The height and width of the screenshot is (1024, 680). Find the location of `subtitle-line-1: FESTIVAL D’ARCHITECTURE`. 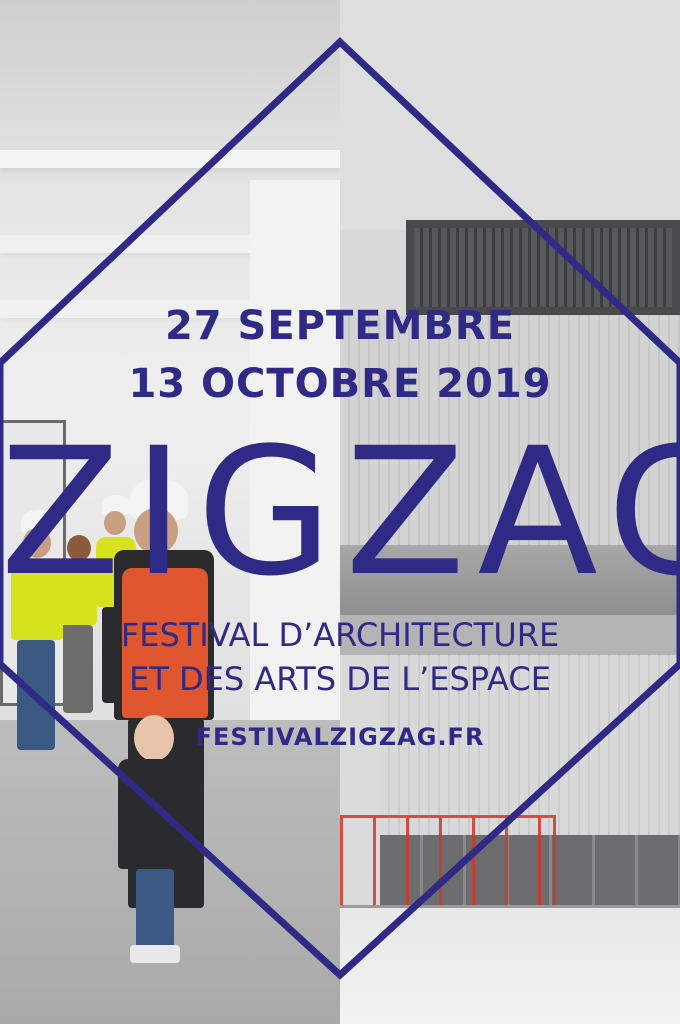

subtitle-line-1: FESTIVAL D’ARCHITECTURE is located at coordinates (340, 635).